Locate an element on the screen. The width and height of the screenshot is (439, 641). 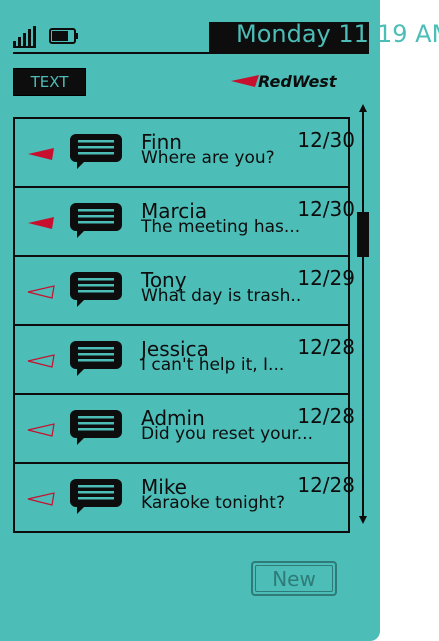
message-preview: What day is trash.. is located at coordinates (221, 296).